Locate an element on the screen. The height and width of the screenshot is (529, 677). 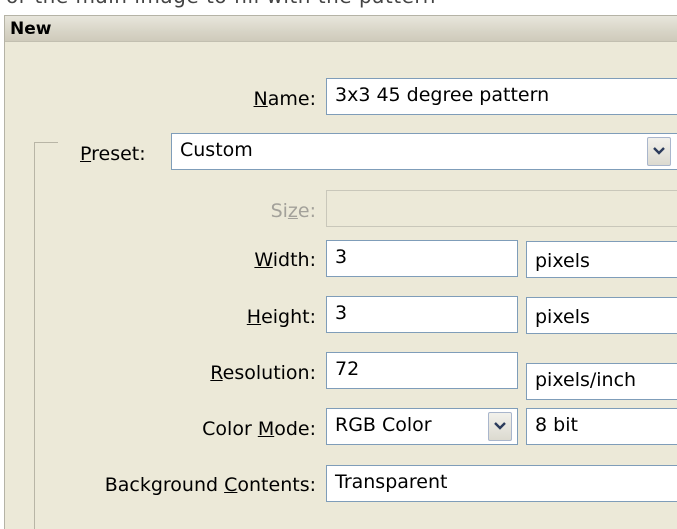
resolution-input-value: 72 is located at coordinates (347, 369).